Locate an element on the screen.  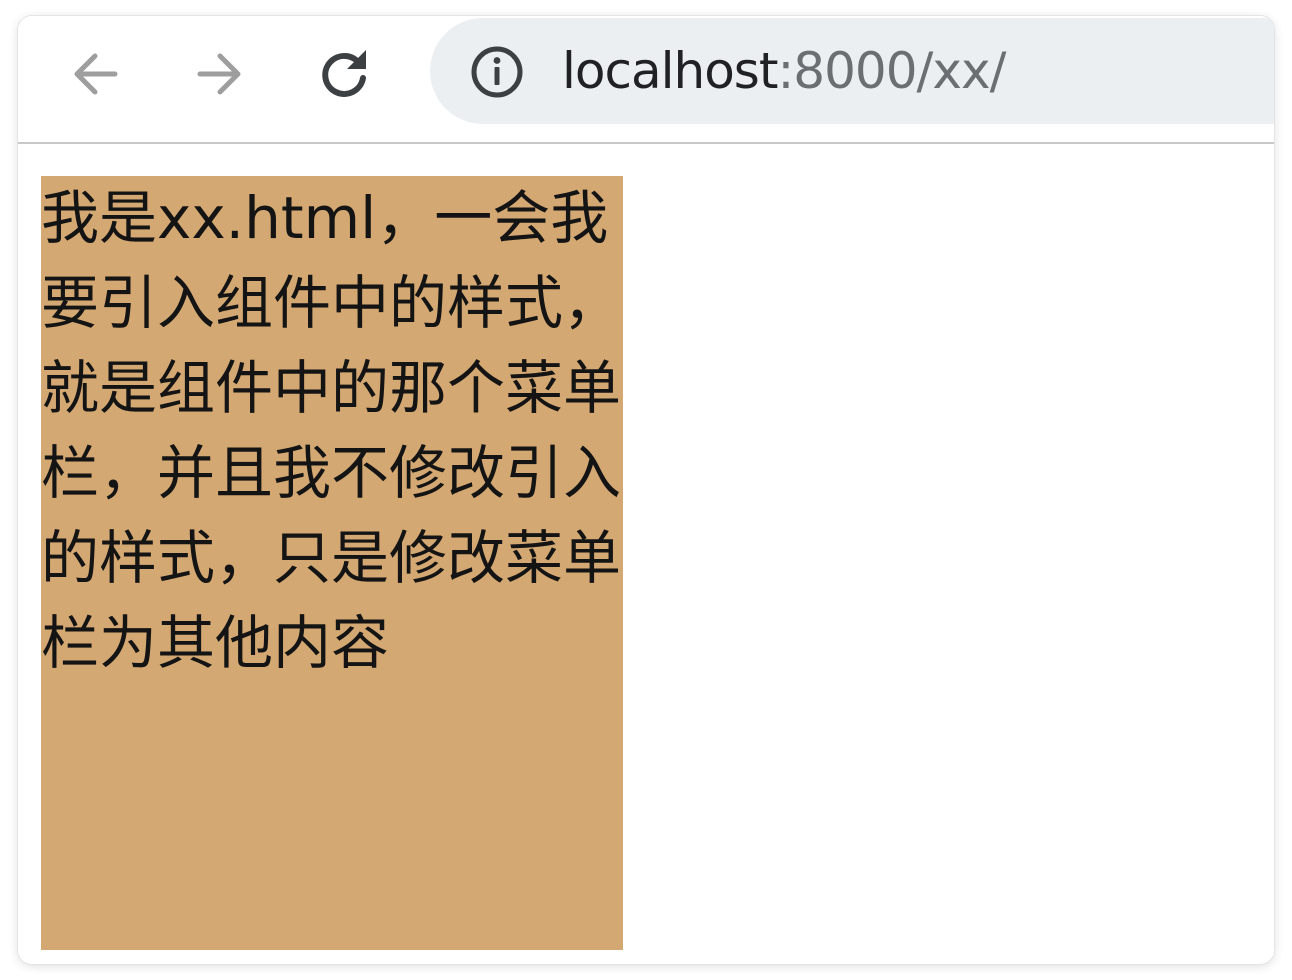
info-circle-icon is located at coordinates (497, 72).